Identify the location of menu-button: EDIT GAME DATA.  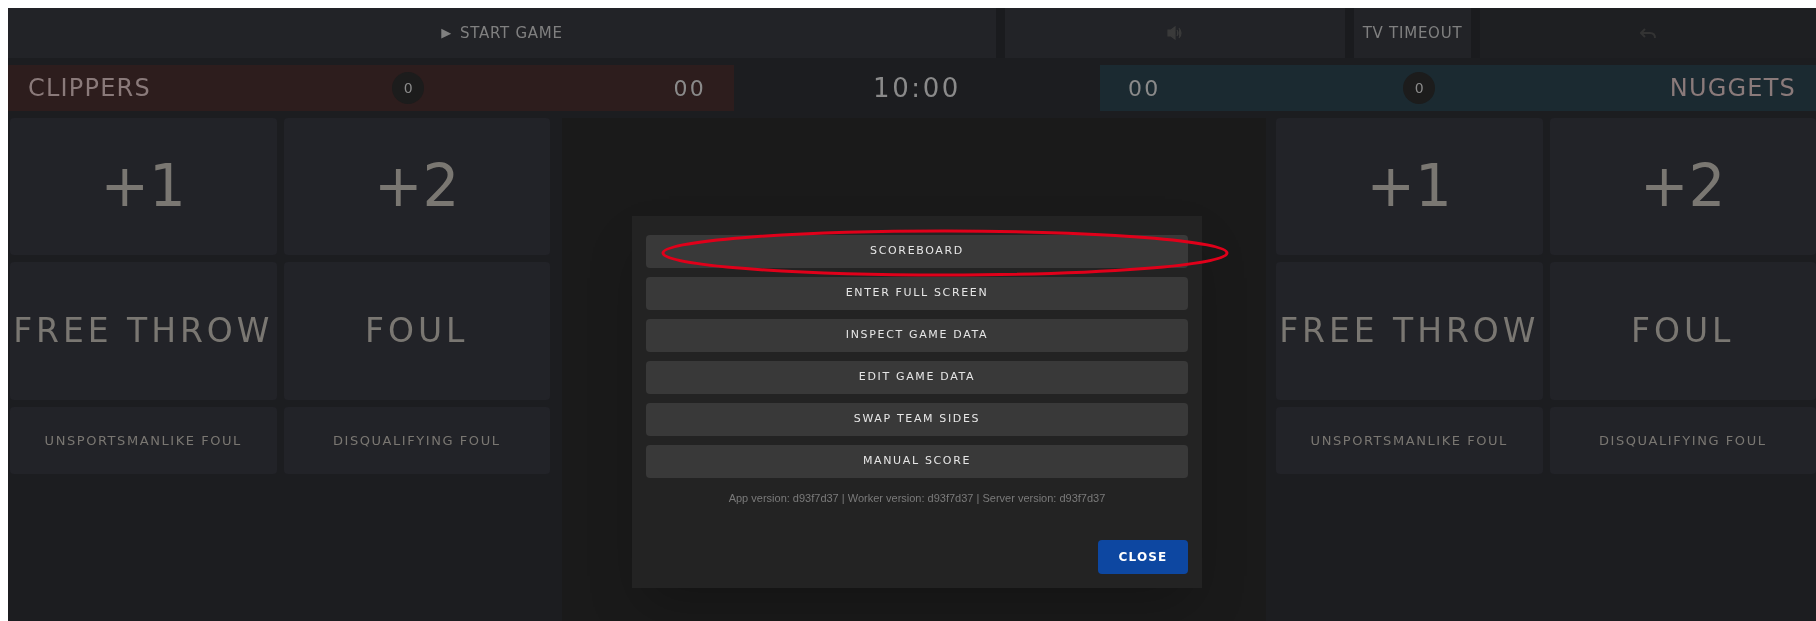
(917, 377).